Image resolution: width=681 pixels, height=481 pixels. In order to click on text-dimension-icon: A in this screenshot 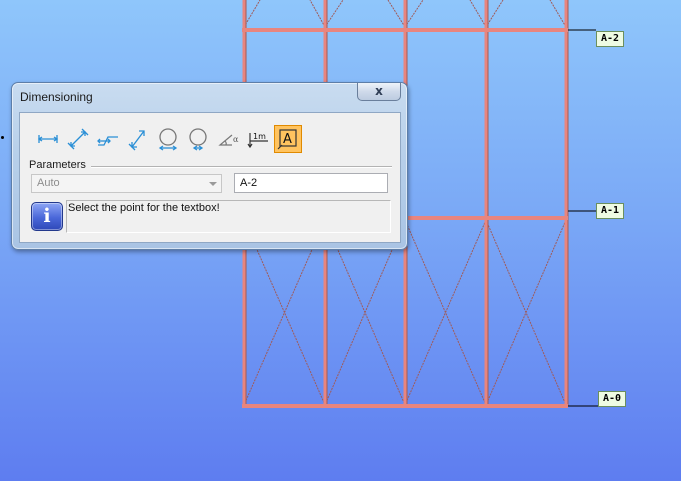, I will do `click(287, 139)`.